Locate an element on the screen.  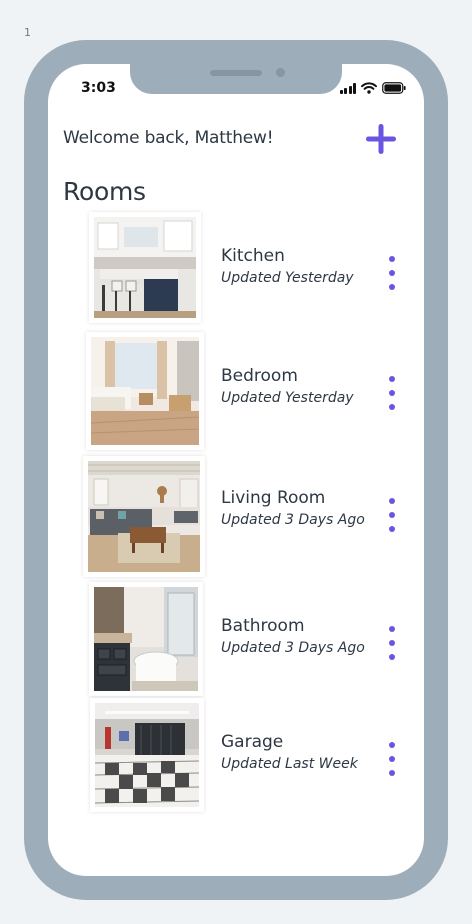
artboard-label: 1 is located at coordinates (27, 32).